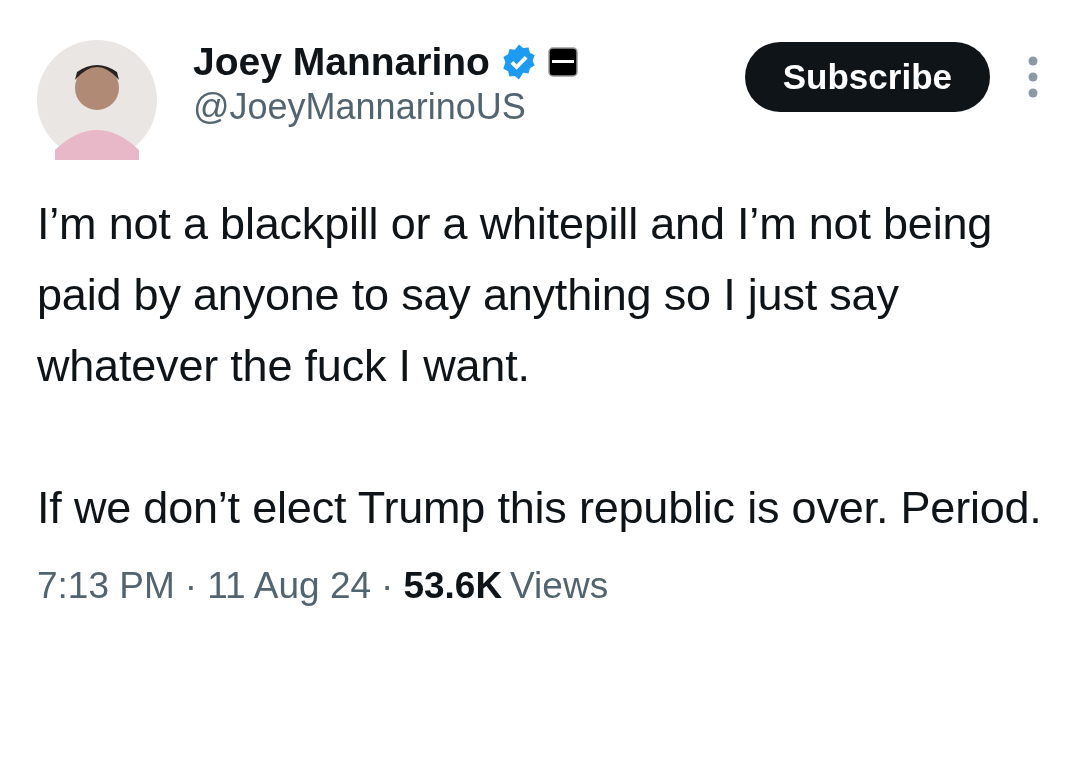 The height and width of the screenshot is (771, 1080). What do you see at coordinates (97, 100) in the screenshot?
I see `avatar` at bounding box center [97, 100].